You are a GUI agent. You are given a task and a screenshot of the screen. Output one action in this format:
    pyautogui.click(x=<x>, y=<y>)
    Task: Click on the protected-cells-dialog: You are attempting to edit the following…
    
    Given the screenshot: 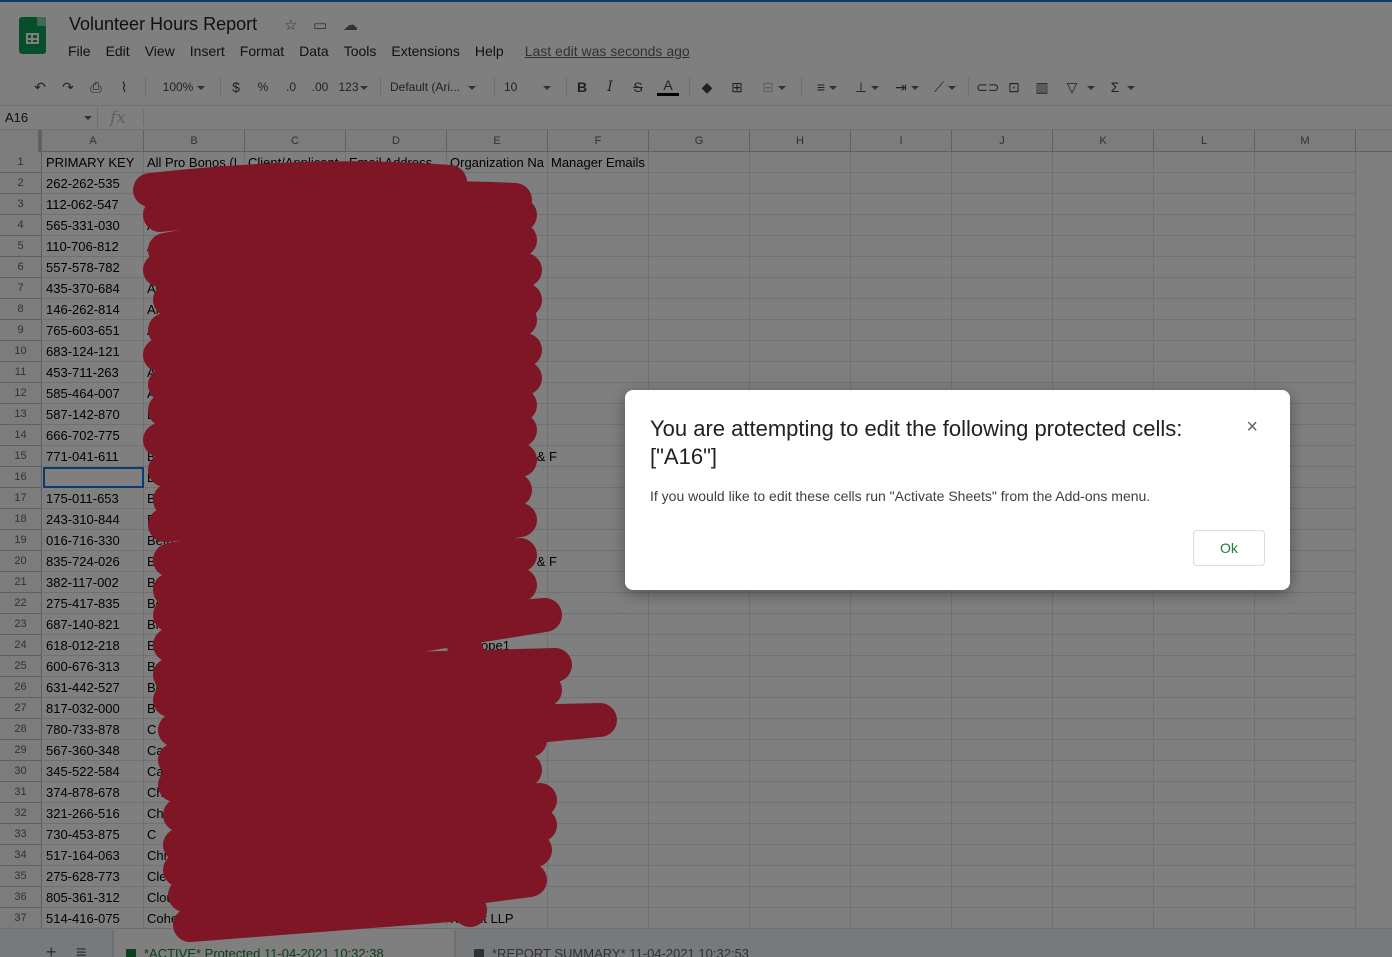 What is the action you would take?
    pyautogui.click(x=957, y=490)
    